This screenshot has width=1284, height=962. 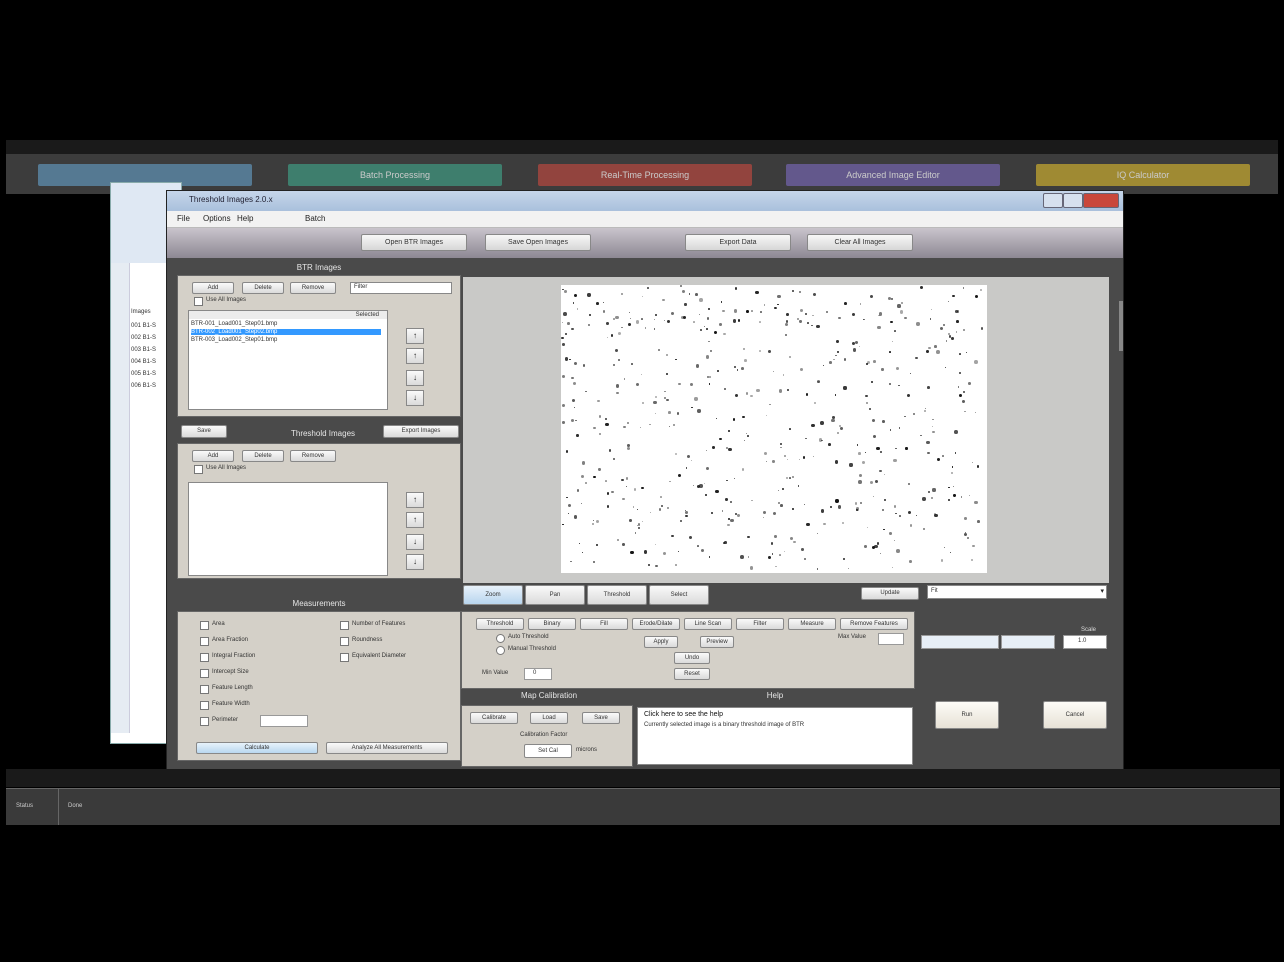 What do you see at coordinates (288, 529) in the screenshot?
I see `threshold-image-list` at bounding box center [288, 529].